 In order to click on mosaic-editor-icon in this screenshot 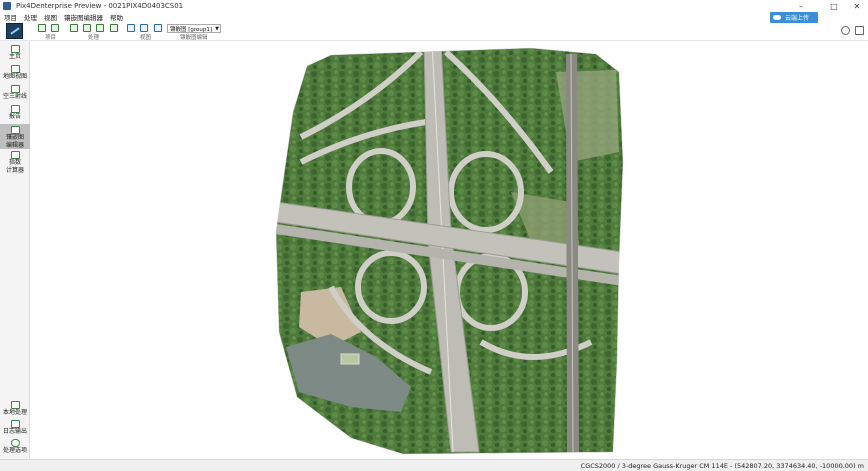, I will do `click(15, 130)`.